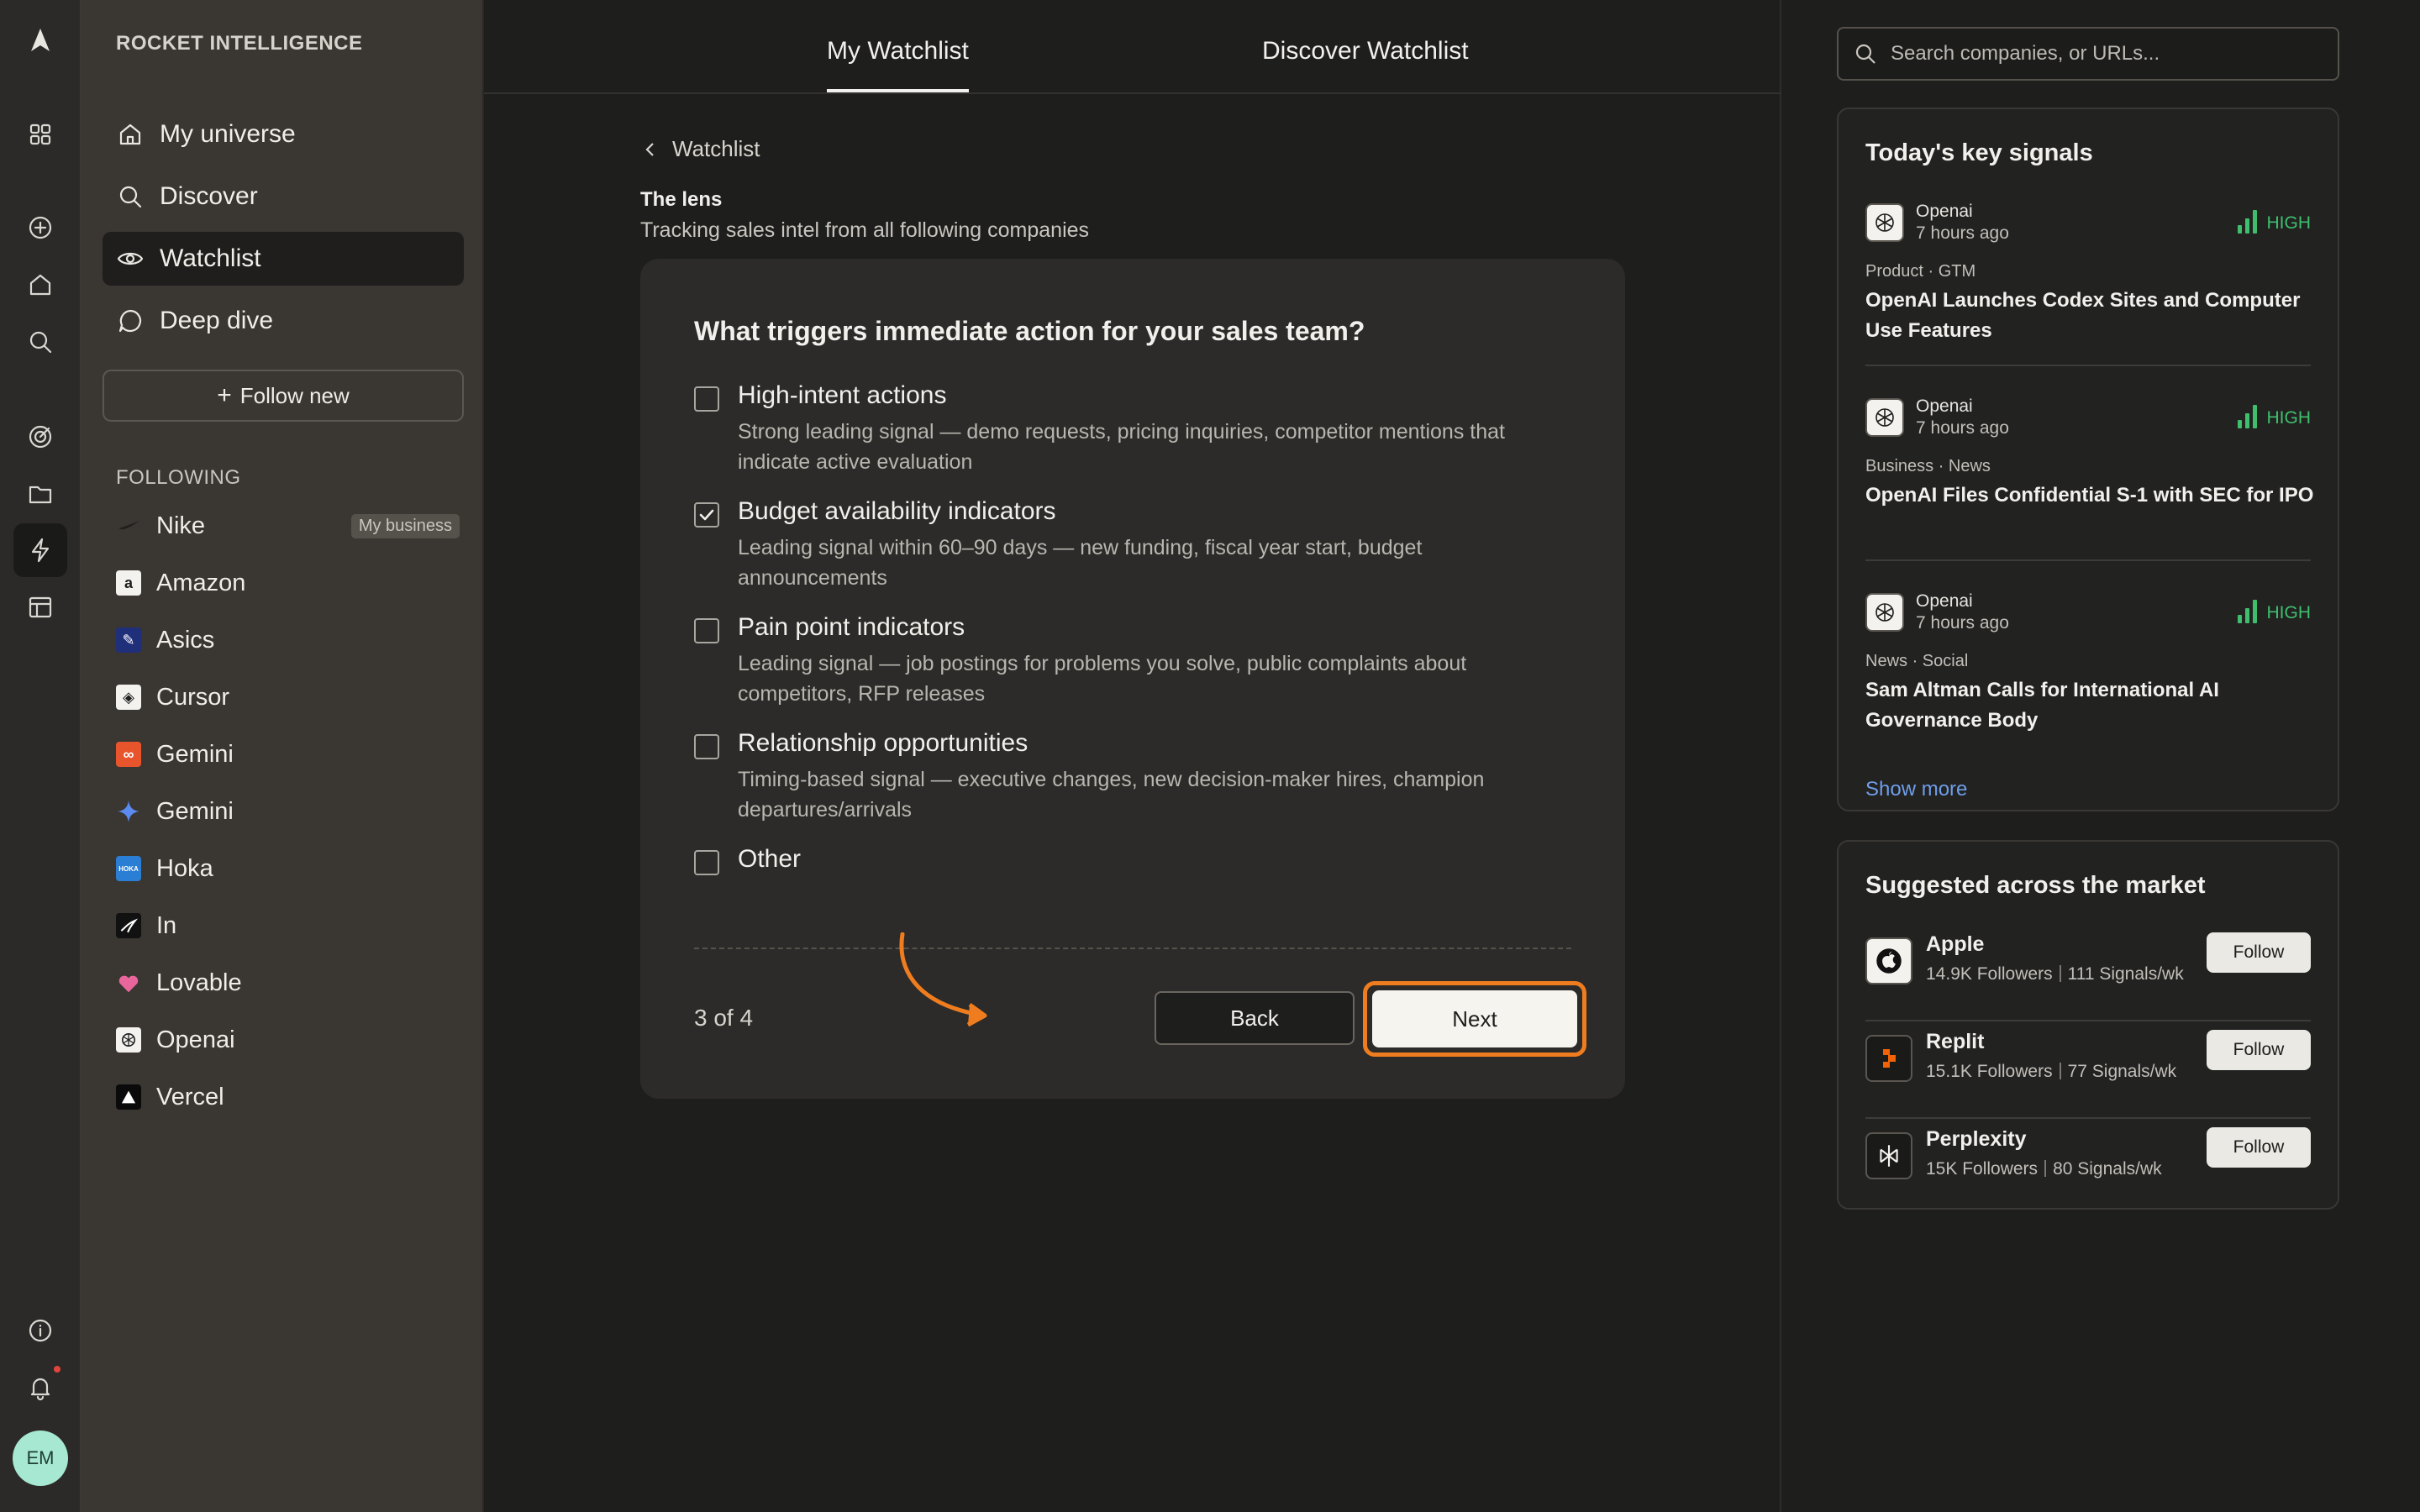  What do you see at coordinates (40, 228) in the screenshot?
I see `add-circle-icon` at bounding box center [40, 228].